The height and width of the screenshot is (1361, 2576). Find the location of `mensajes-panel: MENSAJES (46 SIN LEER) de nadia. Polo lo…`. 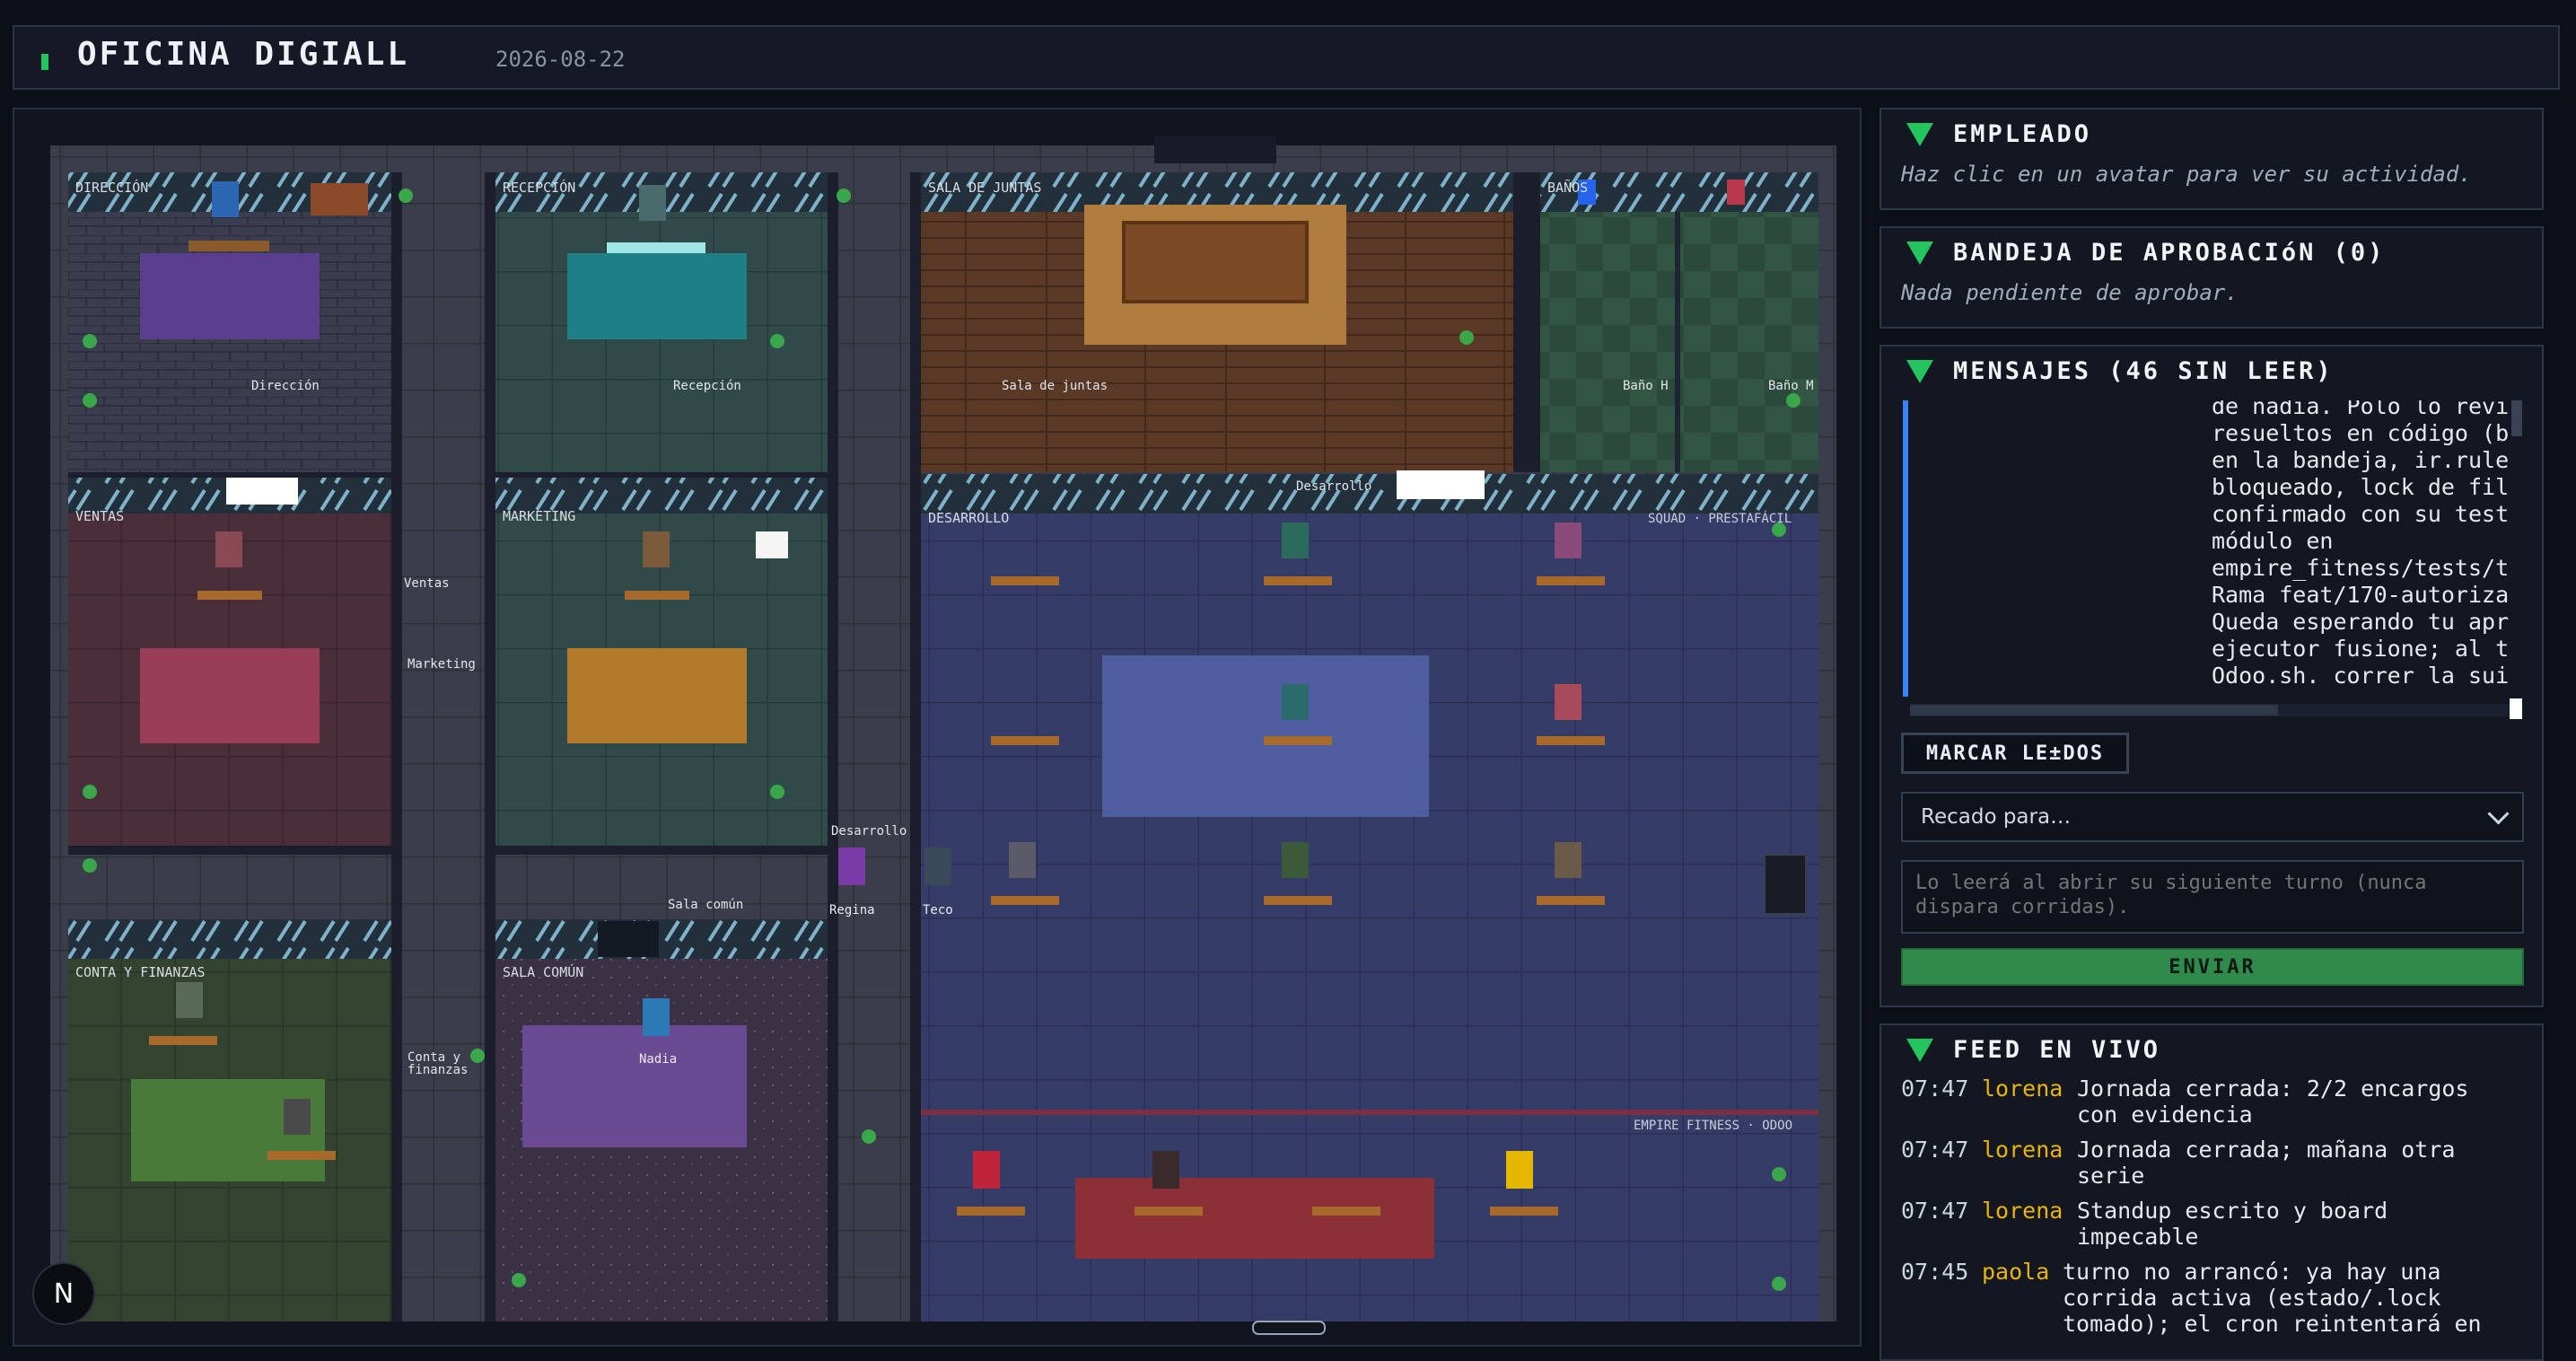

mensajes-panel: MENSAJES (46 SIN LEER) de nadia. Polo lo… is located at coordinates (2211, 676).